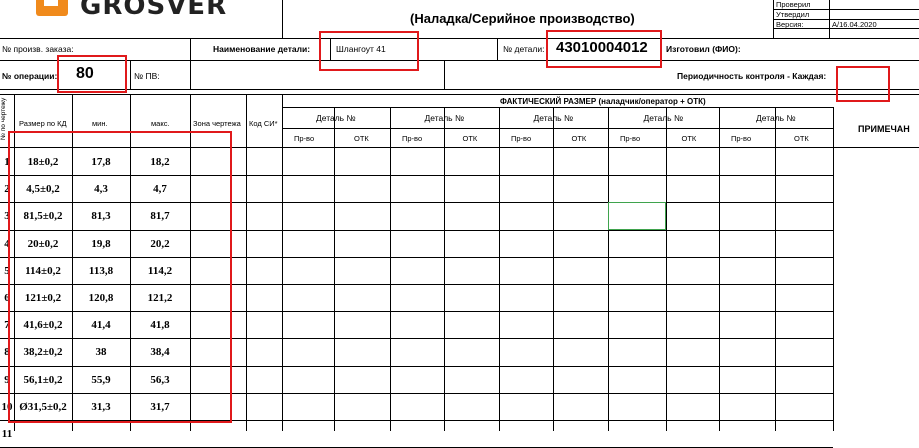 The width and height of the screenshot is (919, 448). I want to click on highlight-periodicity, so click(863, 84).